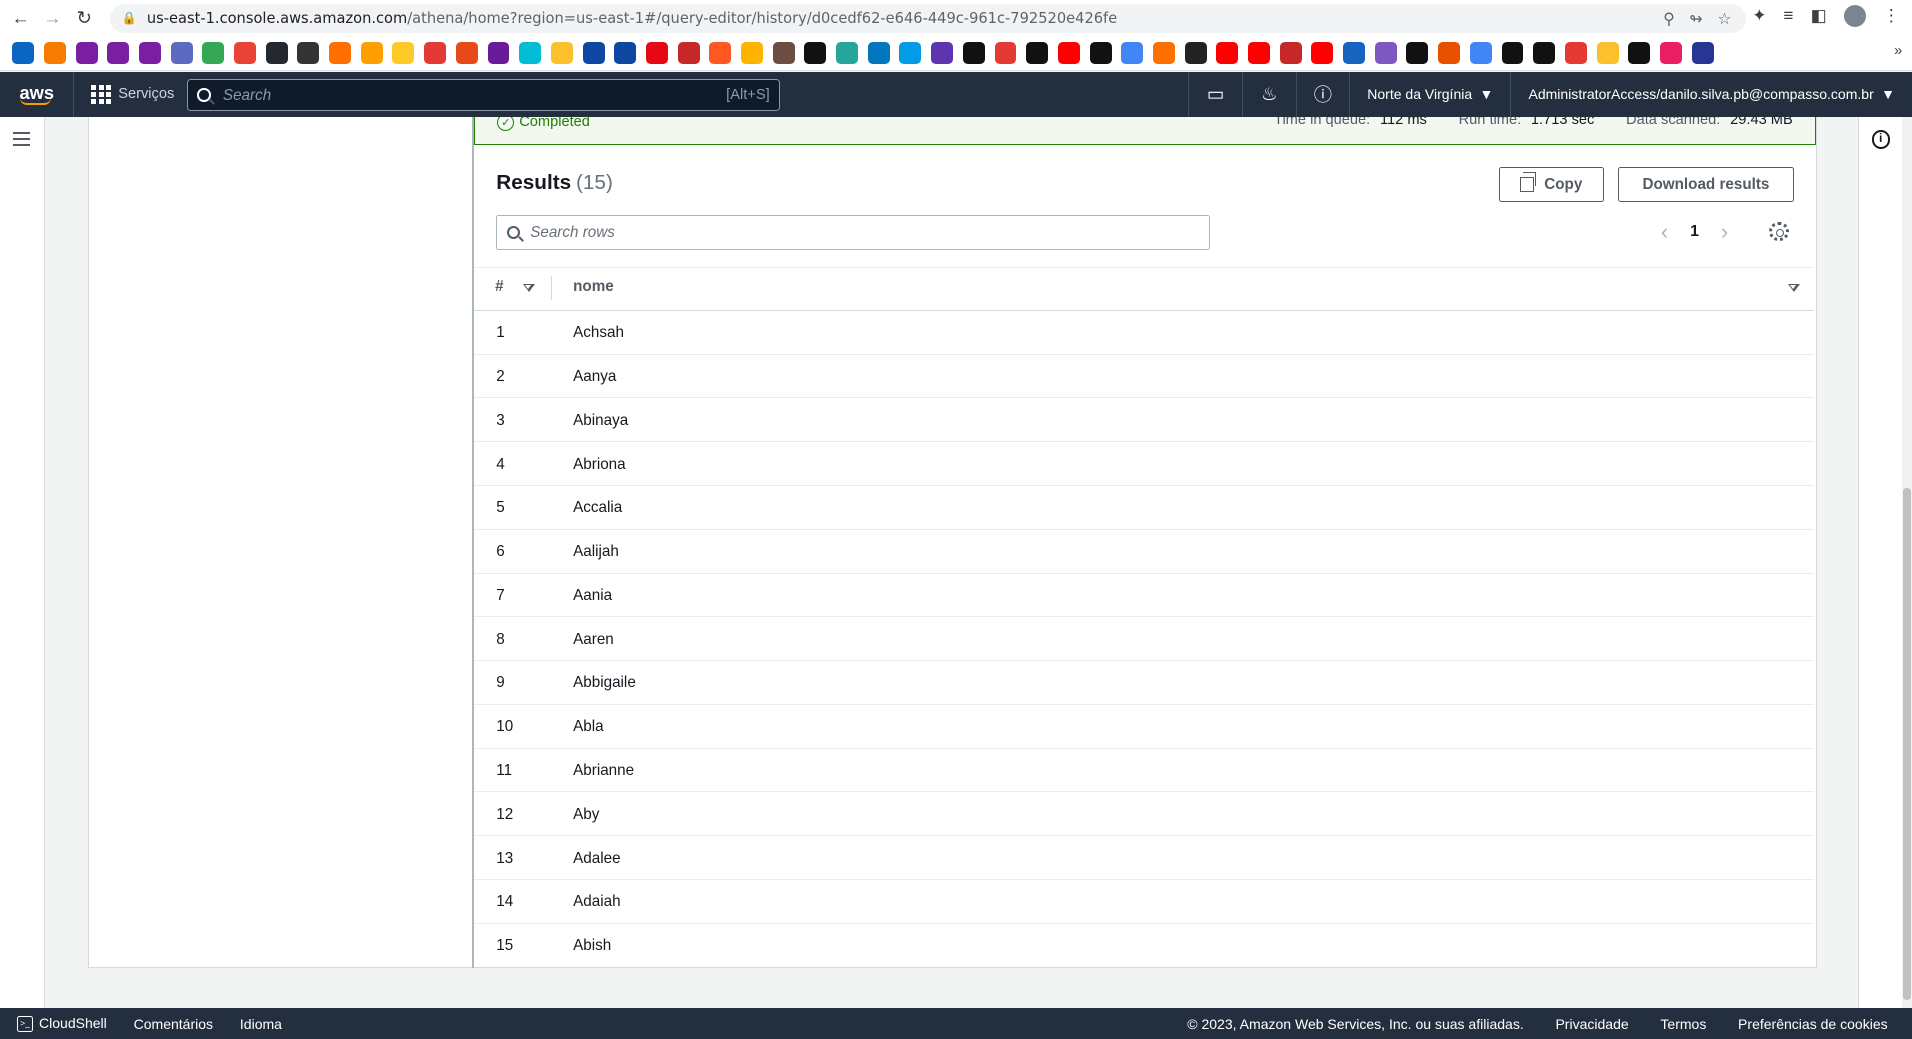 This screenshot has width=1912, height=1039. What do you see at coordinates (1683, 1024) in the screenshot?
I see `terms-link: Termos` at bounding box center [1683, 1024].